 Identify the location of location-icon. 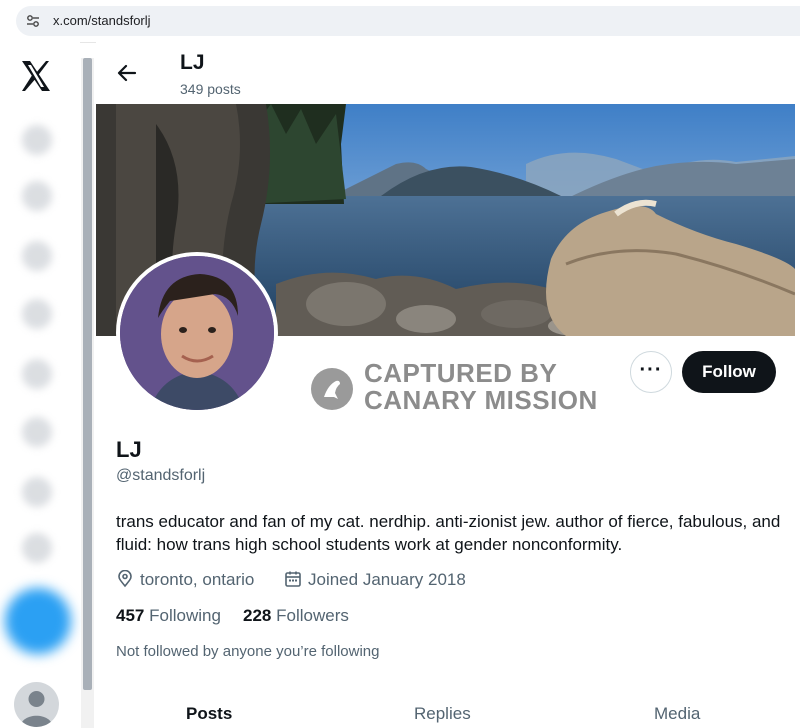
(125, 578).